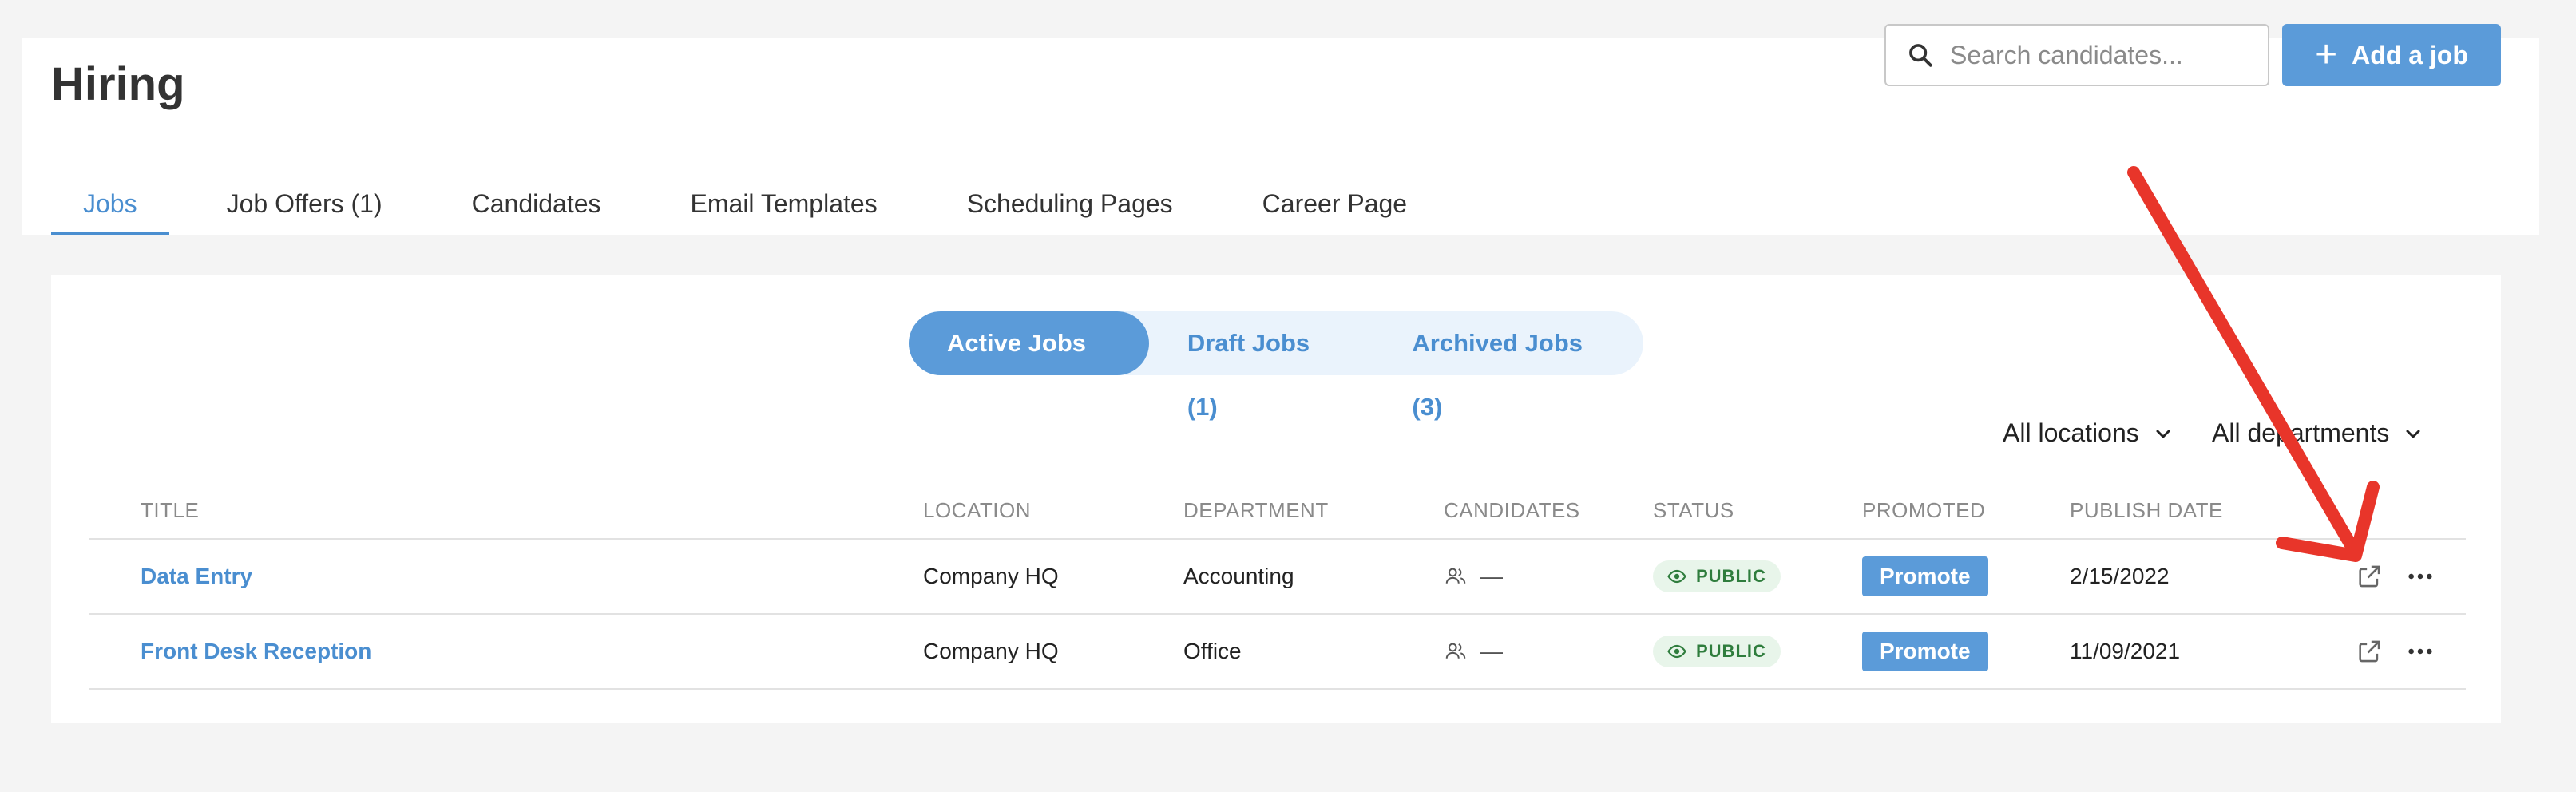  Describe the element at coordinates (1512, 510) in the screenshot. I see `column-header-candidates: CANDIDATES` at that location.